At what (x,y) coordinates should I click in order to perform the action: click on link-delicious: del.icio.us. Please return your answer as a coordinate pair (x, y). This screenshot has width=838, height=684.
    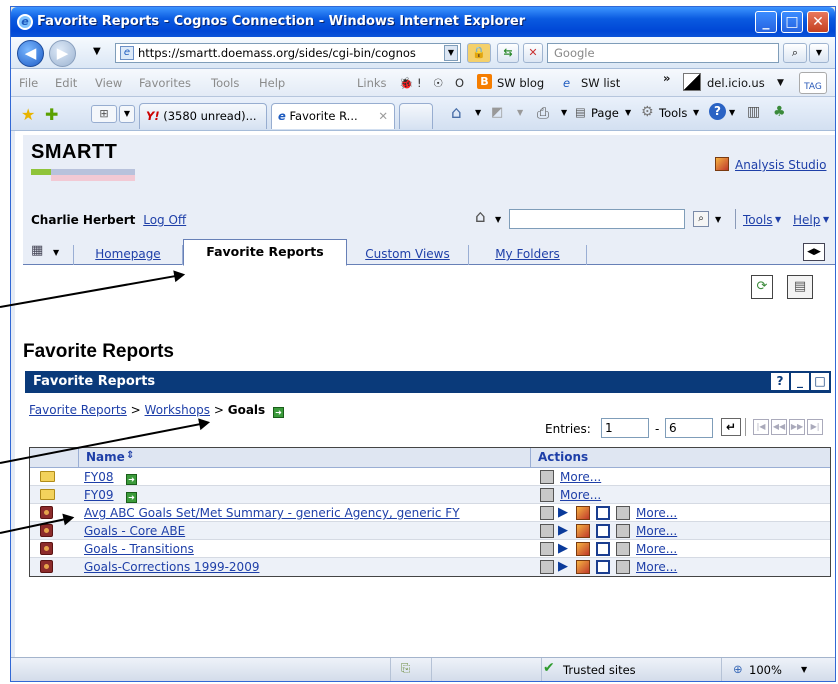
    Looking at the image, I should click on (736, 83).